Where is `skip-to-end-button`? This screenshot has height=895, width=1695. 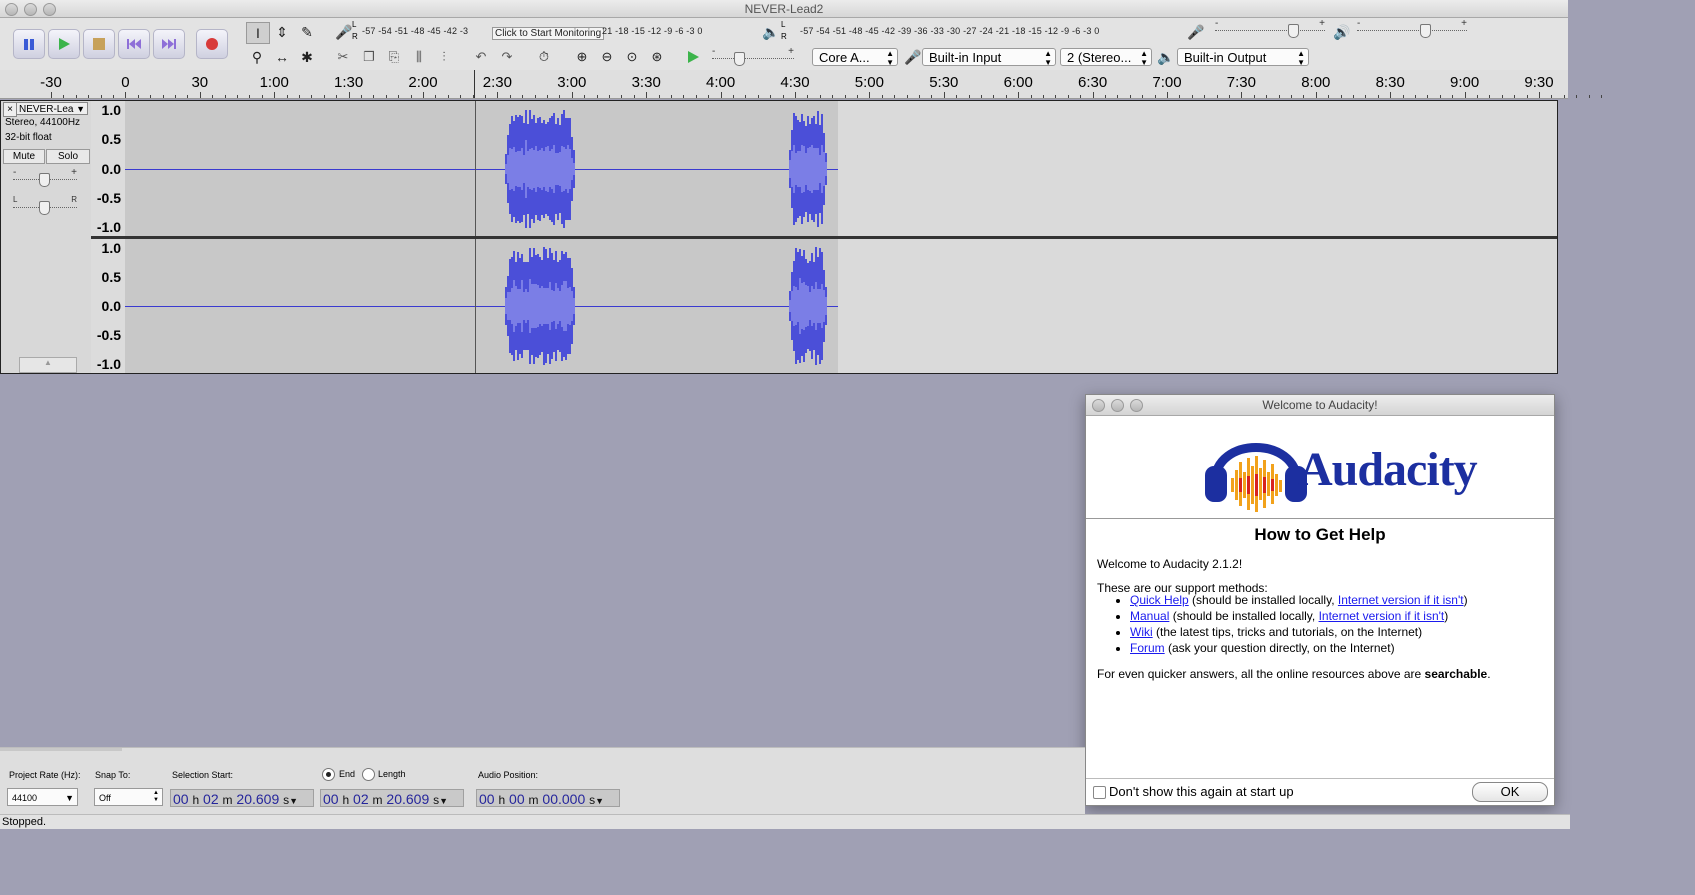 skip-to-end-button is located at coordinates (169, 44).